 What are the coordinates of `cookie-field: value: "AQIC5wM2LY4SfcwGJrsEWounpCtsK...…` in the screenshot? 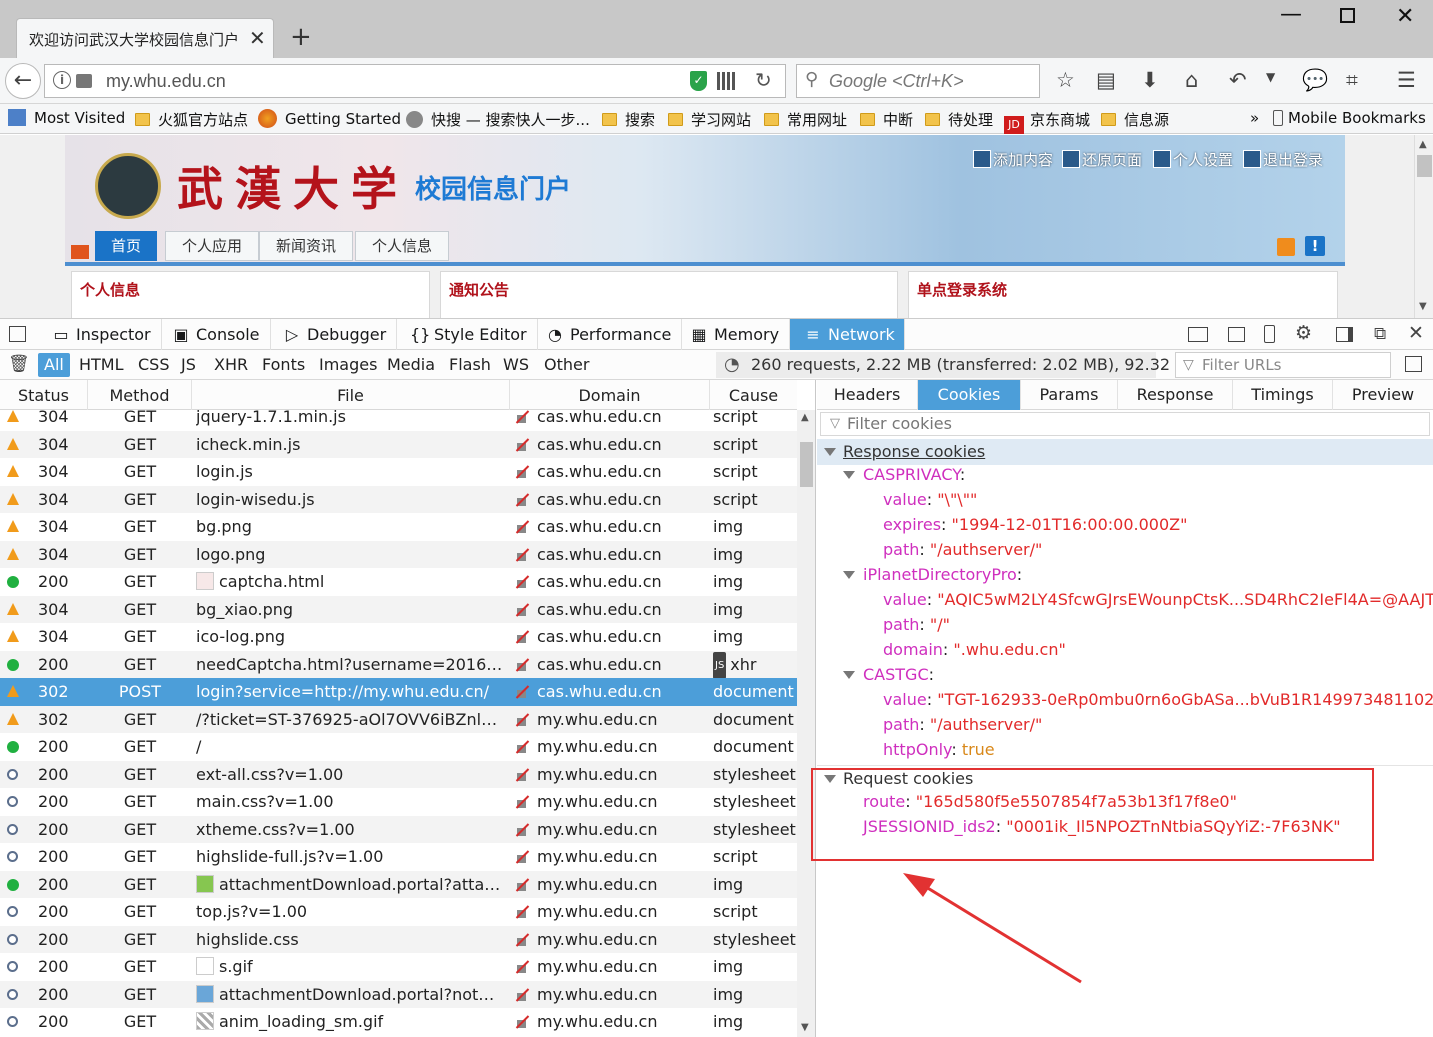 It's located at (1158, 600).